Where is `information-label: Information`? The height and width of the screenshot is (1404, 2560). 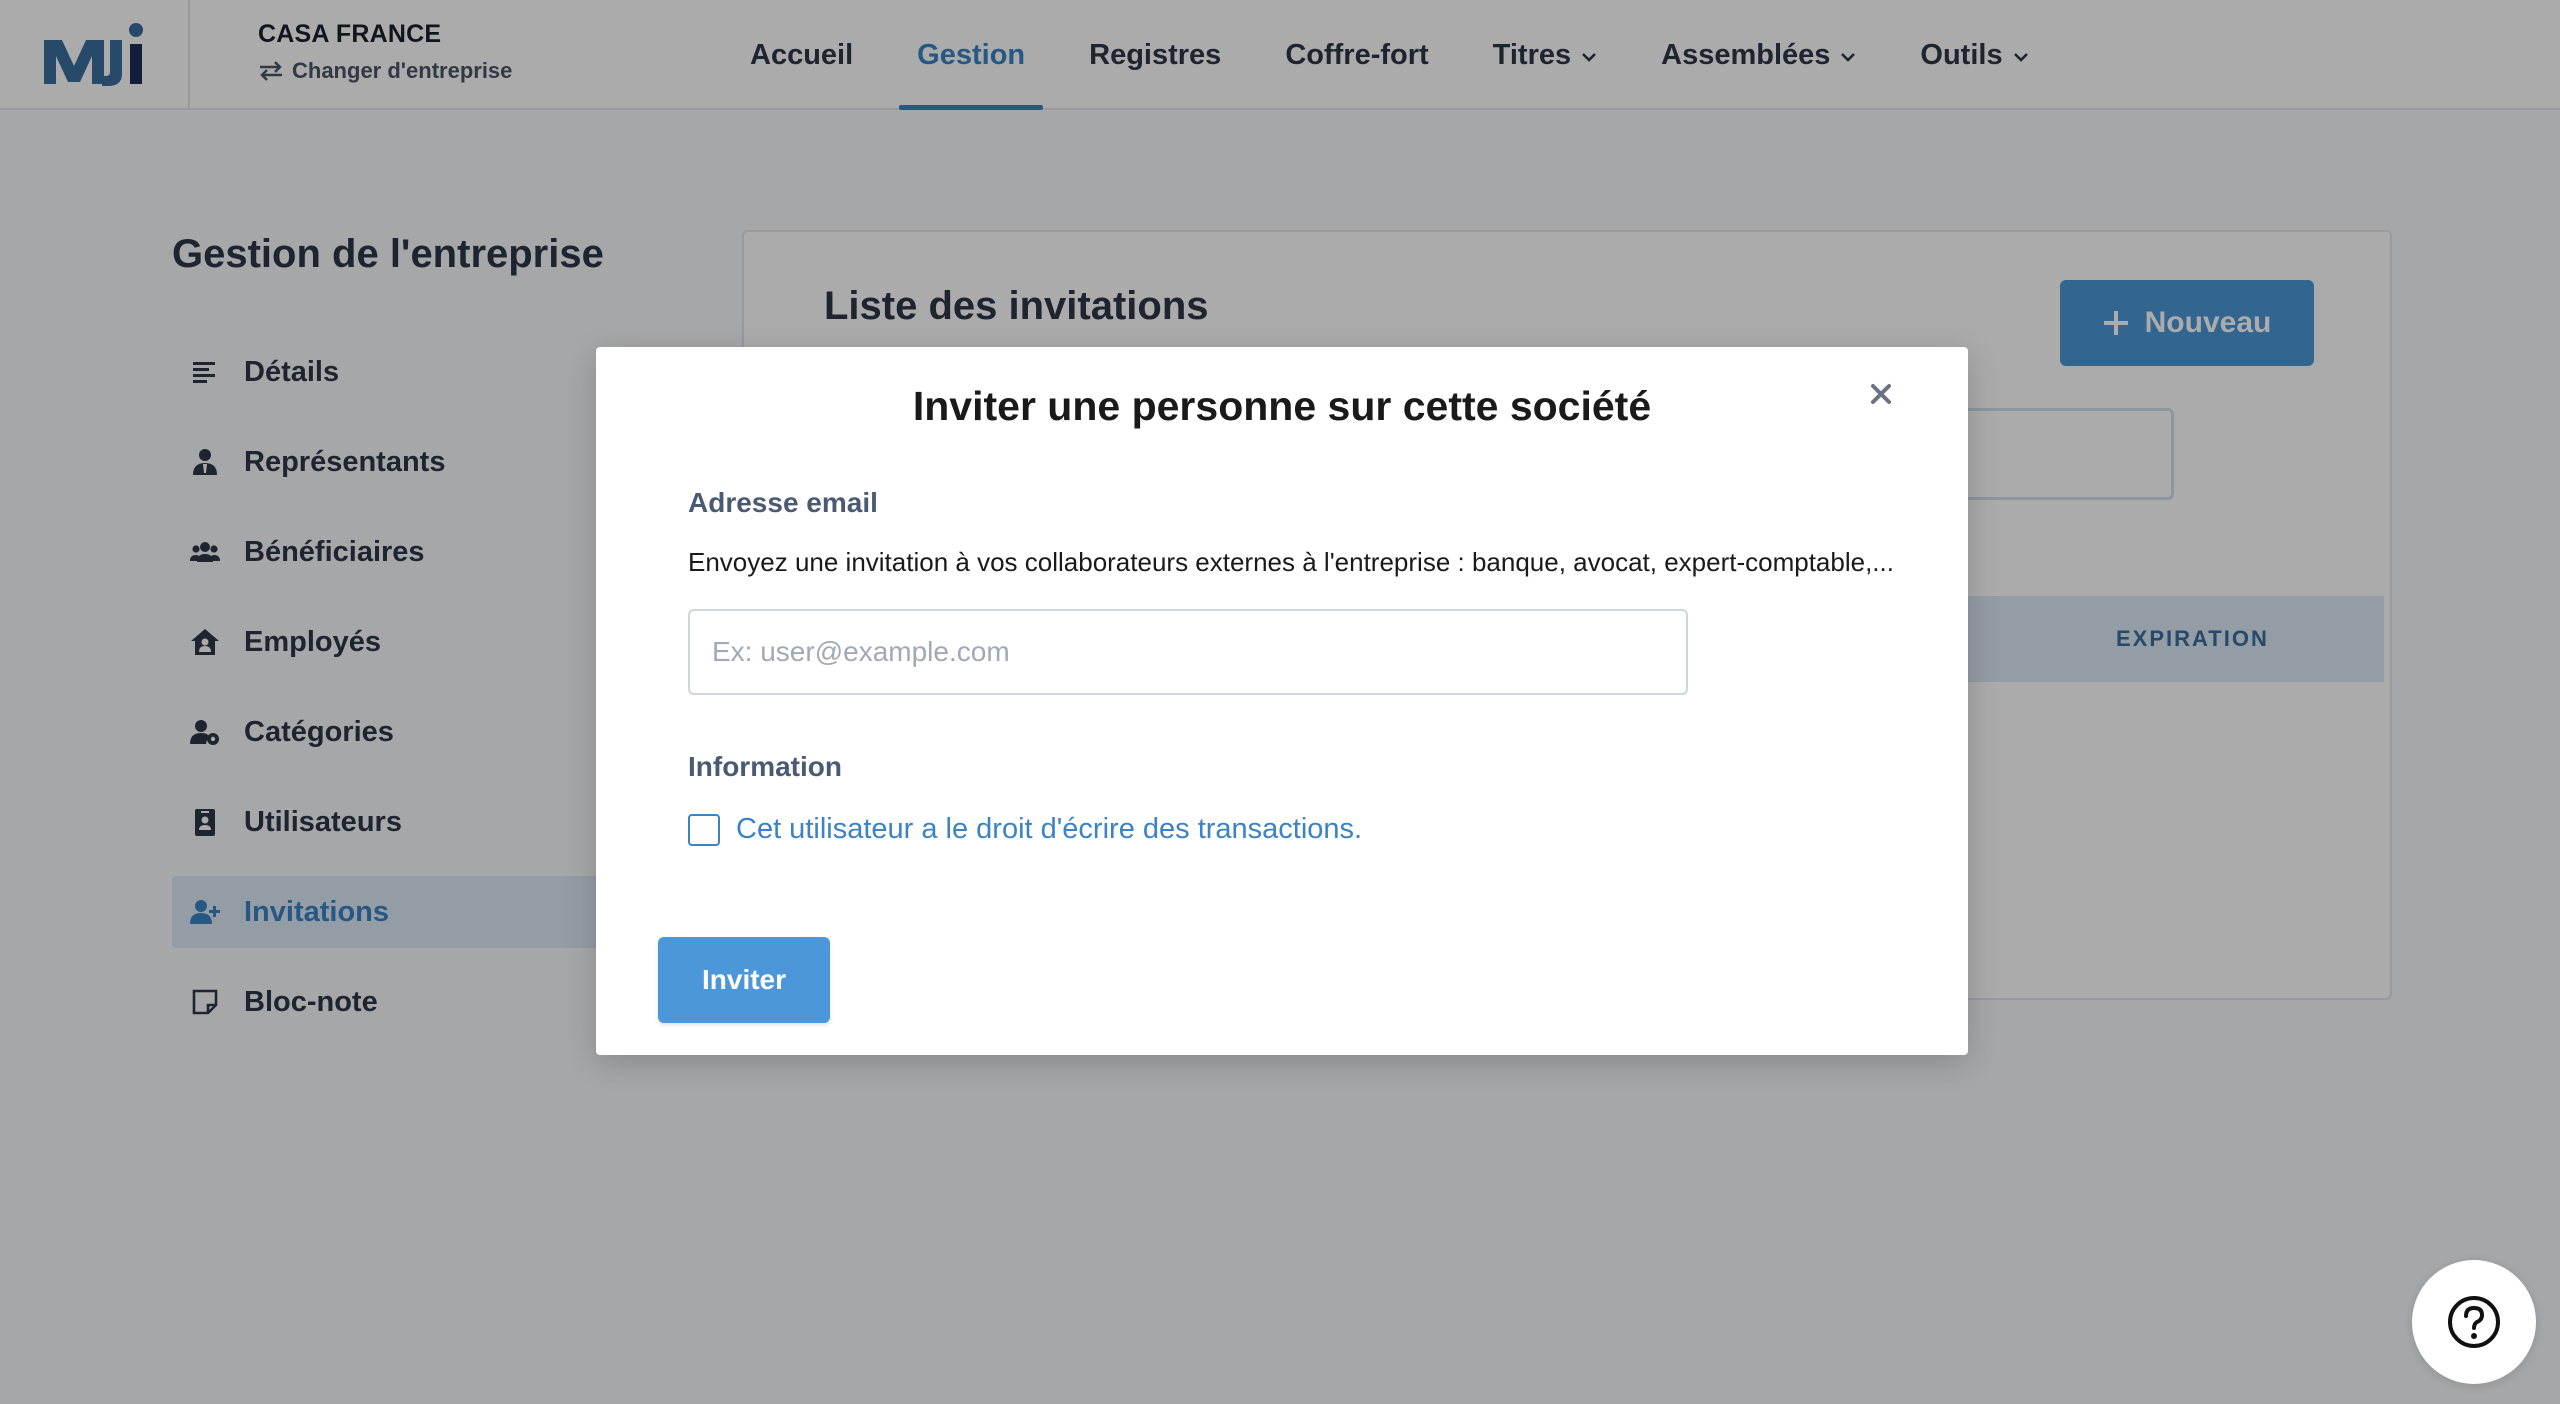 information-label: Information is located at coordinates (765, 766).